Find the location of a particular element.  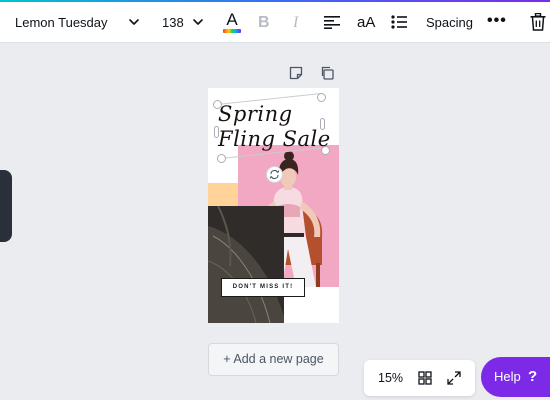

font-family-dropdown: Lemon Tuesday is located at coordinates (61, 22).